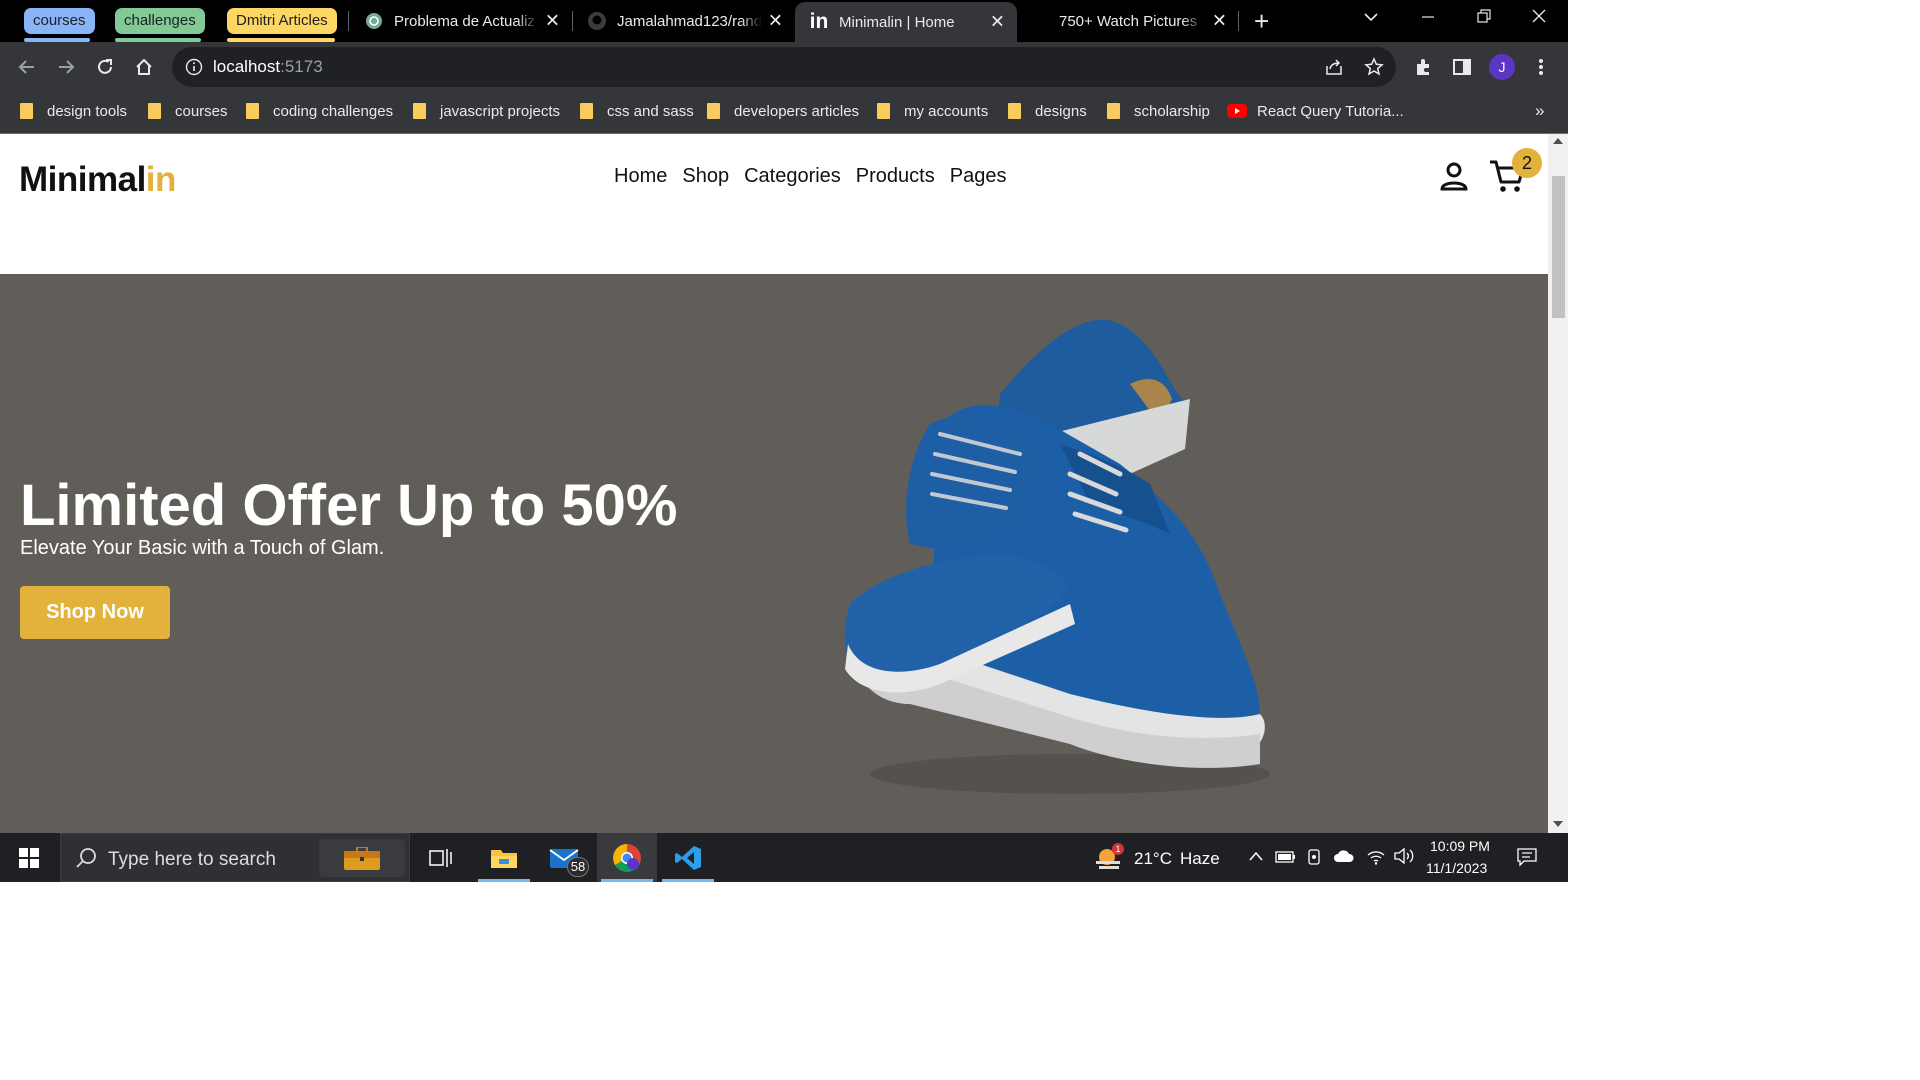 Image resolution: width=1920 pixels, height=1080 pixels. Describe the element at coordinates (192, 859) in the screenshot. I see `search-placeholder: Type here to search` at that location.